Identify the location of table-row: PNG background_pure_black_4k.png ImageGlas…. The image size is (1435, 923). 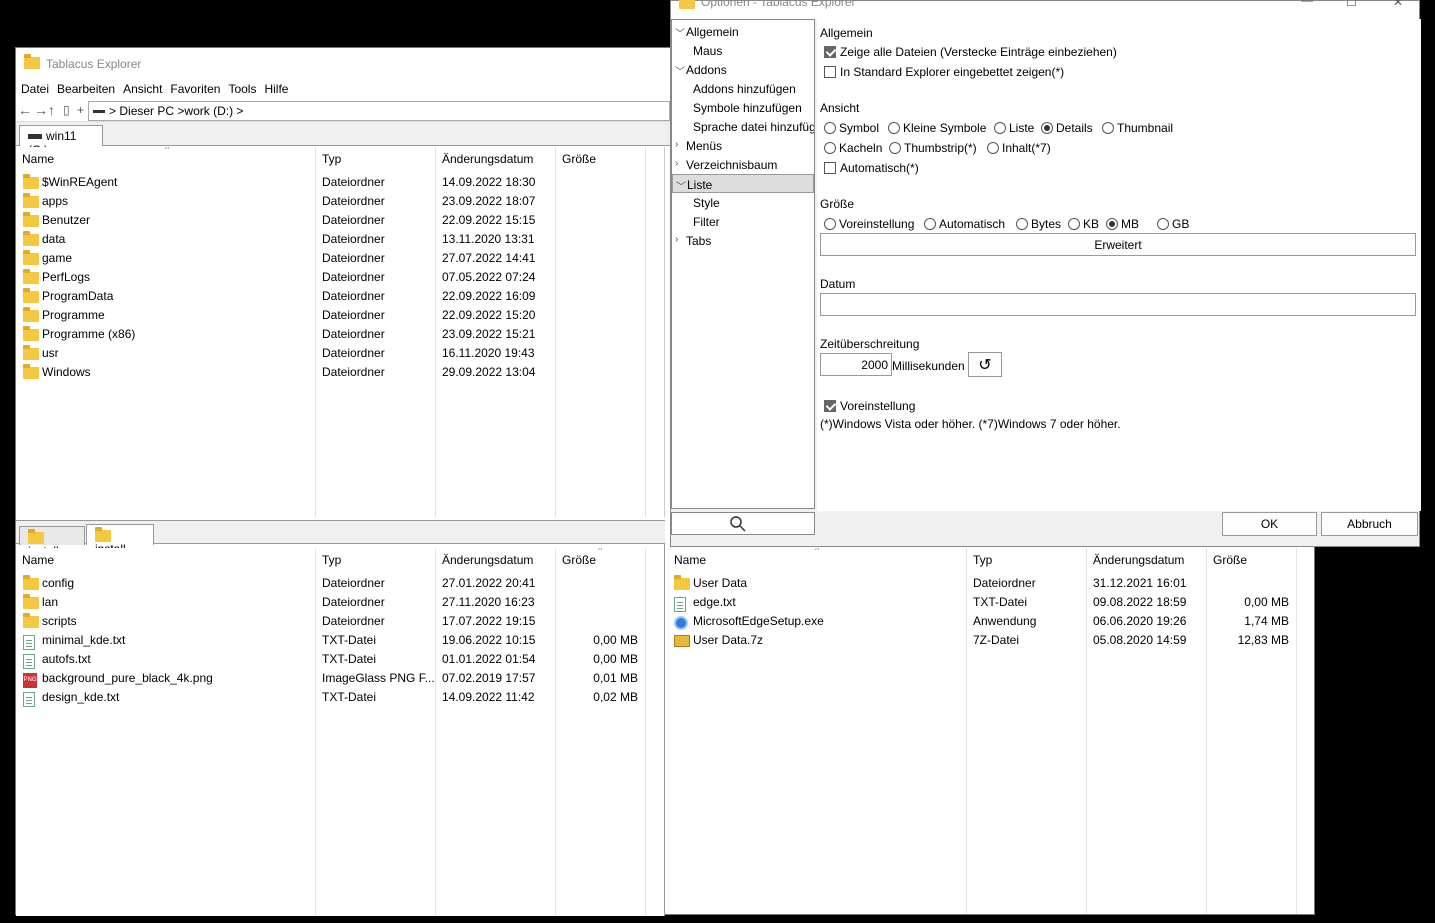
(340, 678).